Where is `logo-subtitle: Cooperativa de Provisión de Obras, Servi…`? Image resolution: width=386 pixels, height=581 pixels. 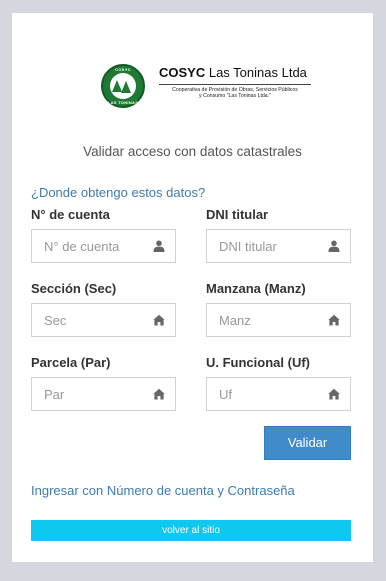 logo-subtitle: Cooperativa de Provisión de Obras, Servi… is located at coordinates (235, 93).